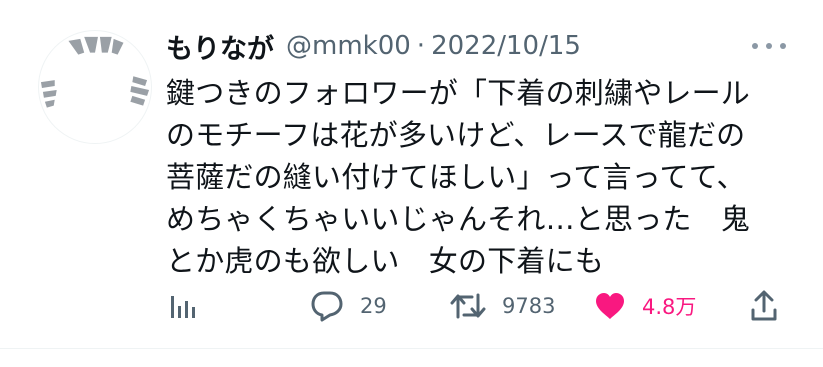  What do you see at coordinates (456, 177) in the screenshot?
I see `tweet-text-line: 菩薩だの縫い付けてほしい」って言ってて、` at bounding box center [456, 177].